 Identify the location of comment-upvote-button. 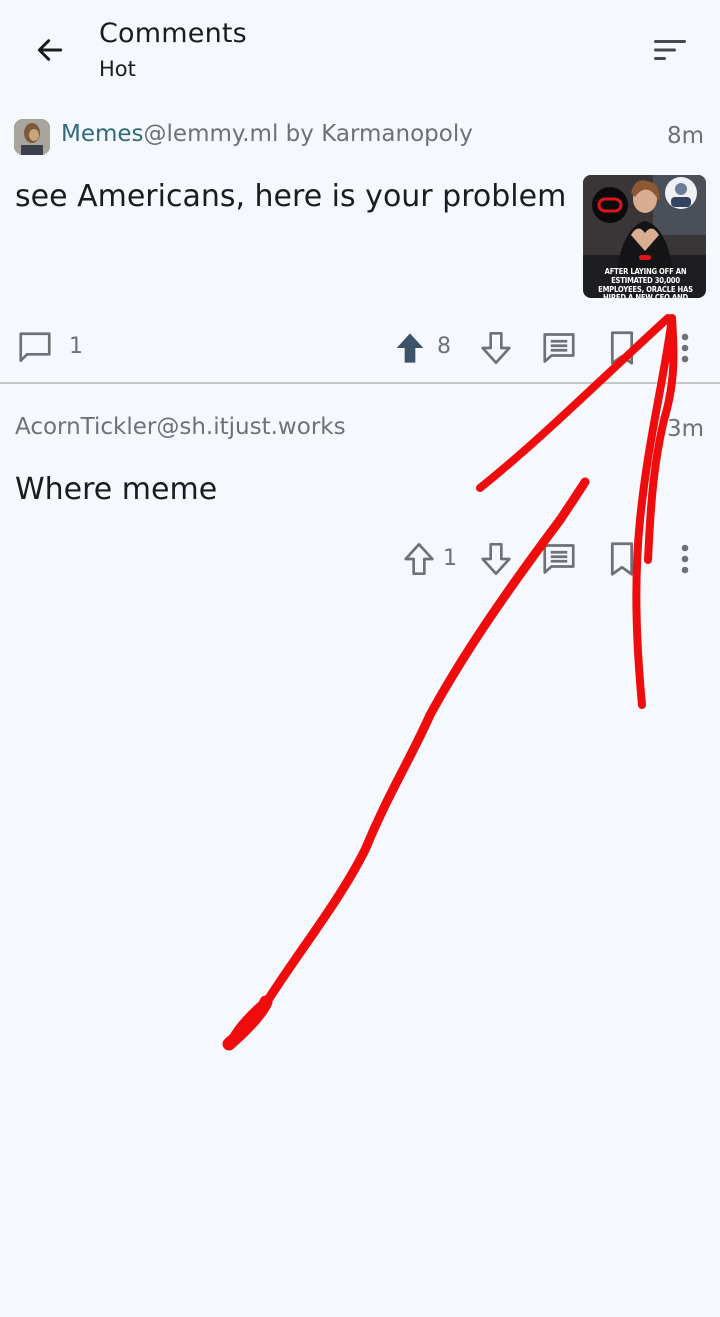
(419, 559).